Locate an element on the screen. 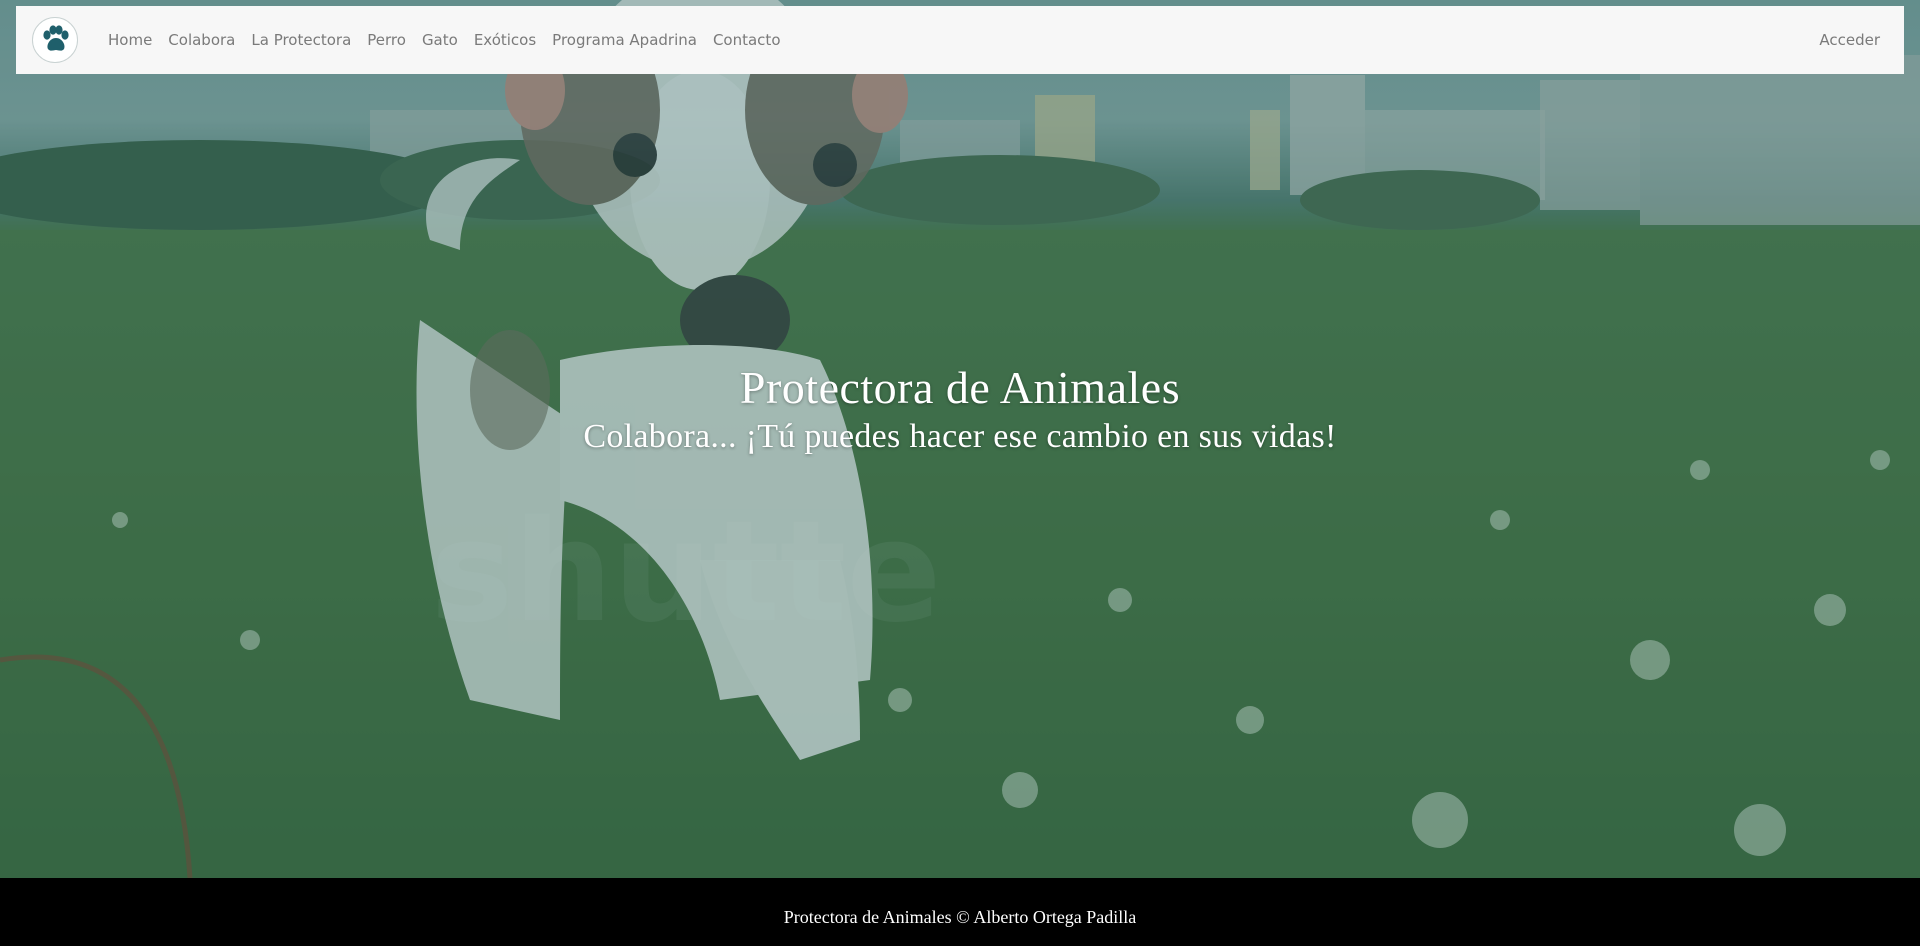 The width and height of the screenshot is (1920, 946). login-link: Acceder is located at coordinates (1849, 40).